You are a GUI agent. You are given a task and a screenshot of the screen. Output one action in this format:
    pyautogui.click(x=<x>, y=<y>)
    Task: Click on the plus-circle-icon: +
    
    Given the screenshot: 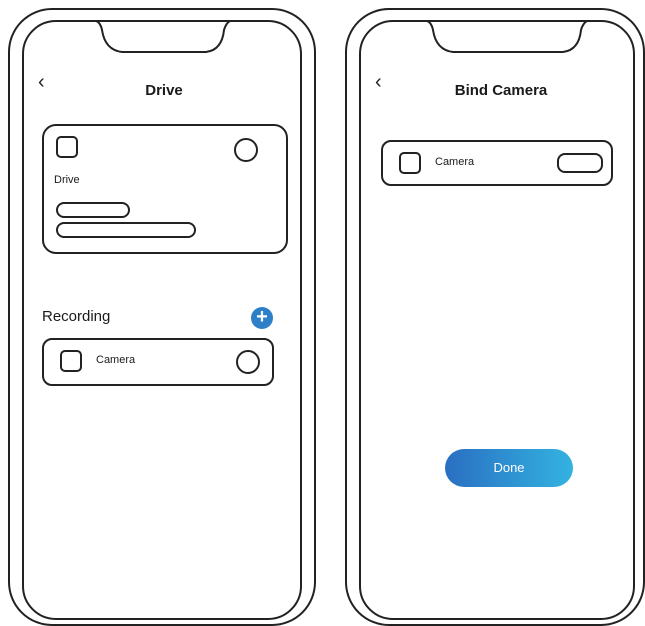 What is the action you would take?
    pyautogui.click(x=262, y=317)
    